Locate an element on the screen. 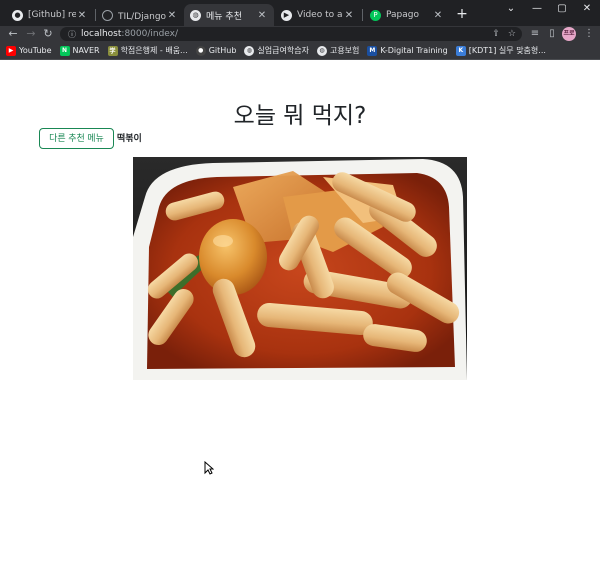 Image resolution: width=600 pixels, height=573 pixels. new-tab-button: + is located at coordinates (462, 14).